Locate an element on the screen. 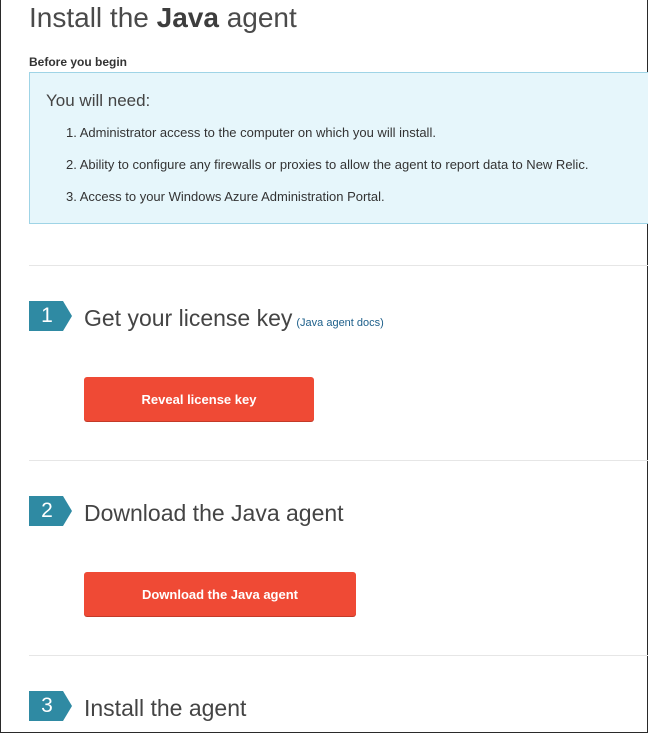  step-2-badge: 2 is located at coordinates (51, 511).